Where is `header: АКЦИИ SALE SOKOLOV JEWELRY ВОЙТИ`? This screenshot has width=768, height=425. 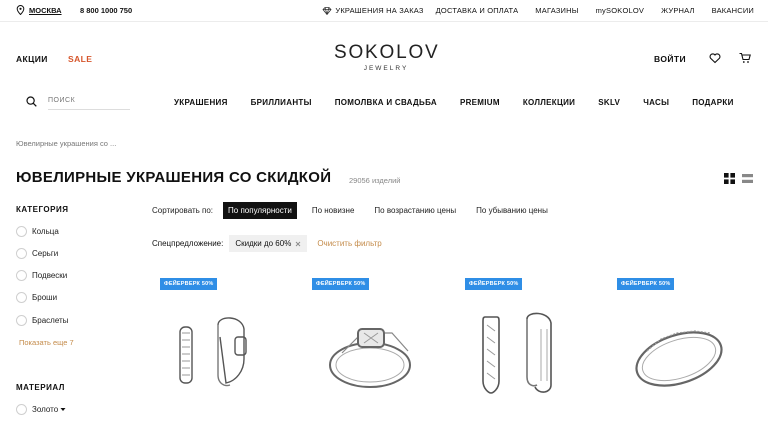 header: АКЦИИ SALE SOKOLOV JEWELRY ВОЙТИ is located at coordinates (384, 56).